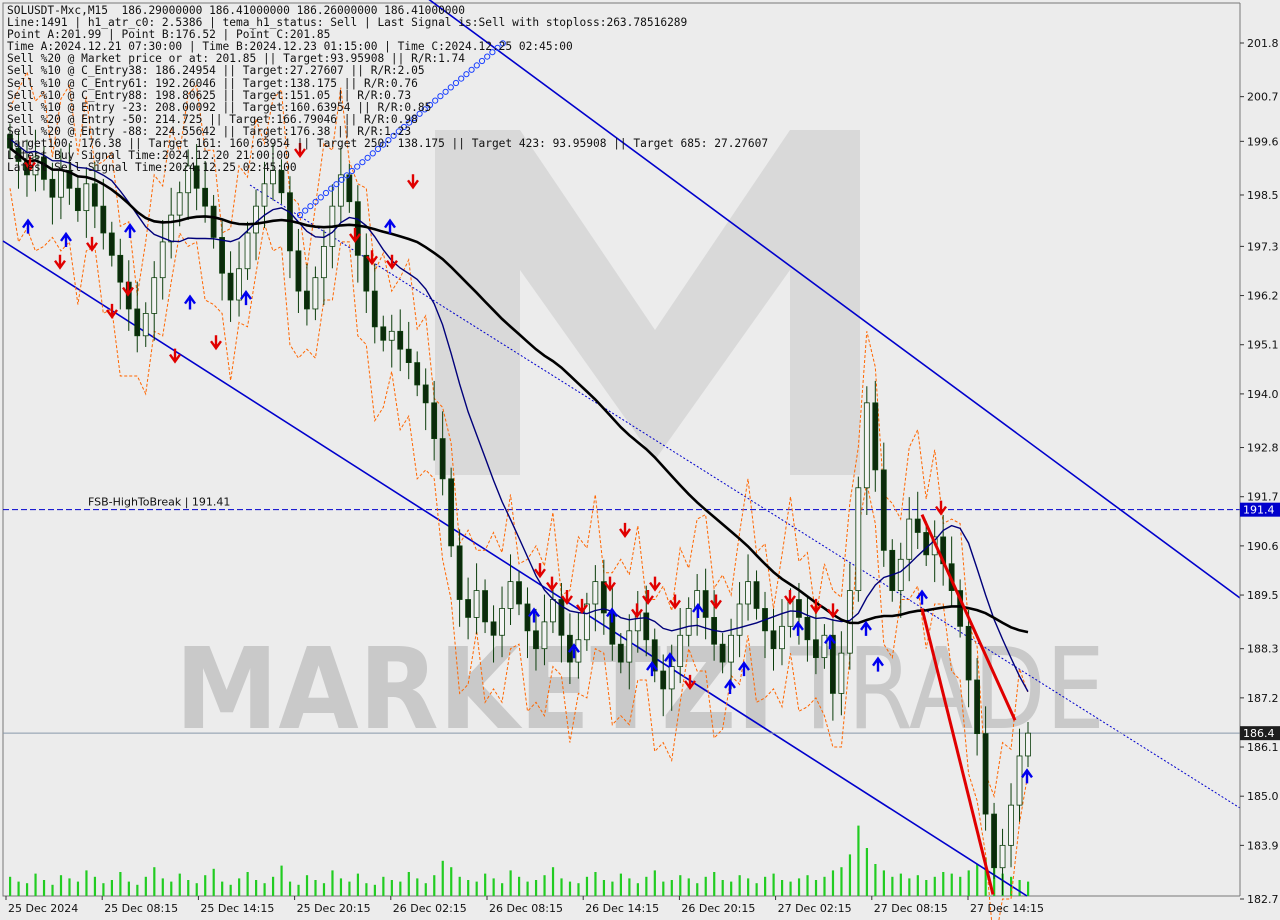  What do you see at coordinates (1263, 394) in the screenshot?
I see `price-tick-label: 194.0` at bounding box center [1263, 394].